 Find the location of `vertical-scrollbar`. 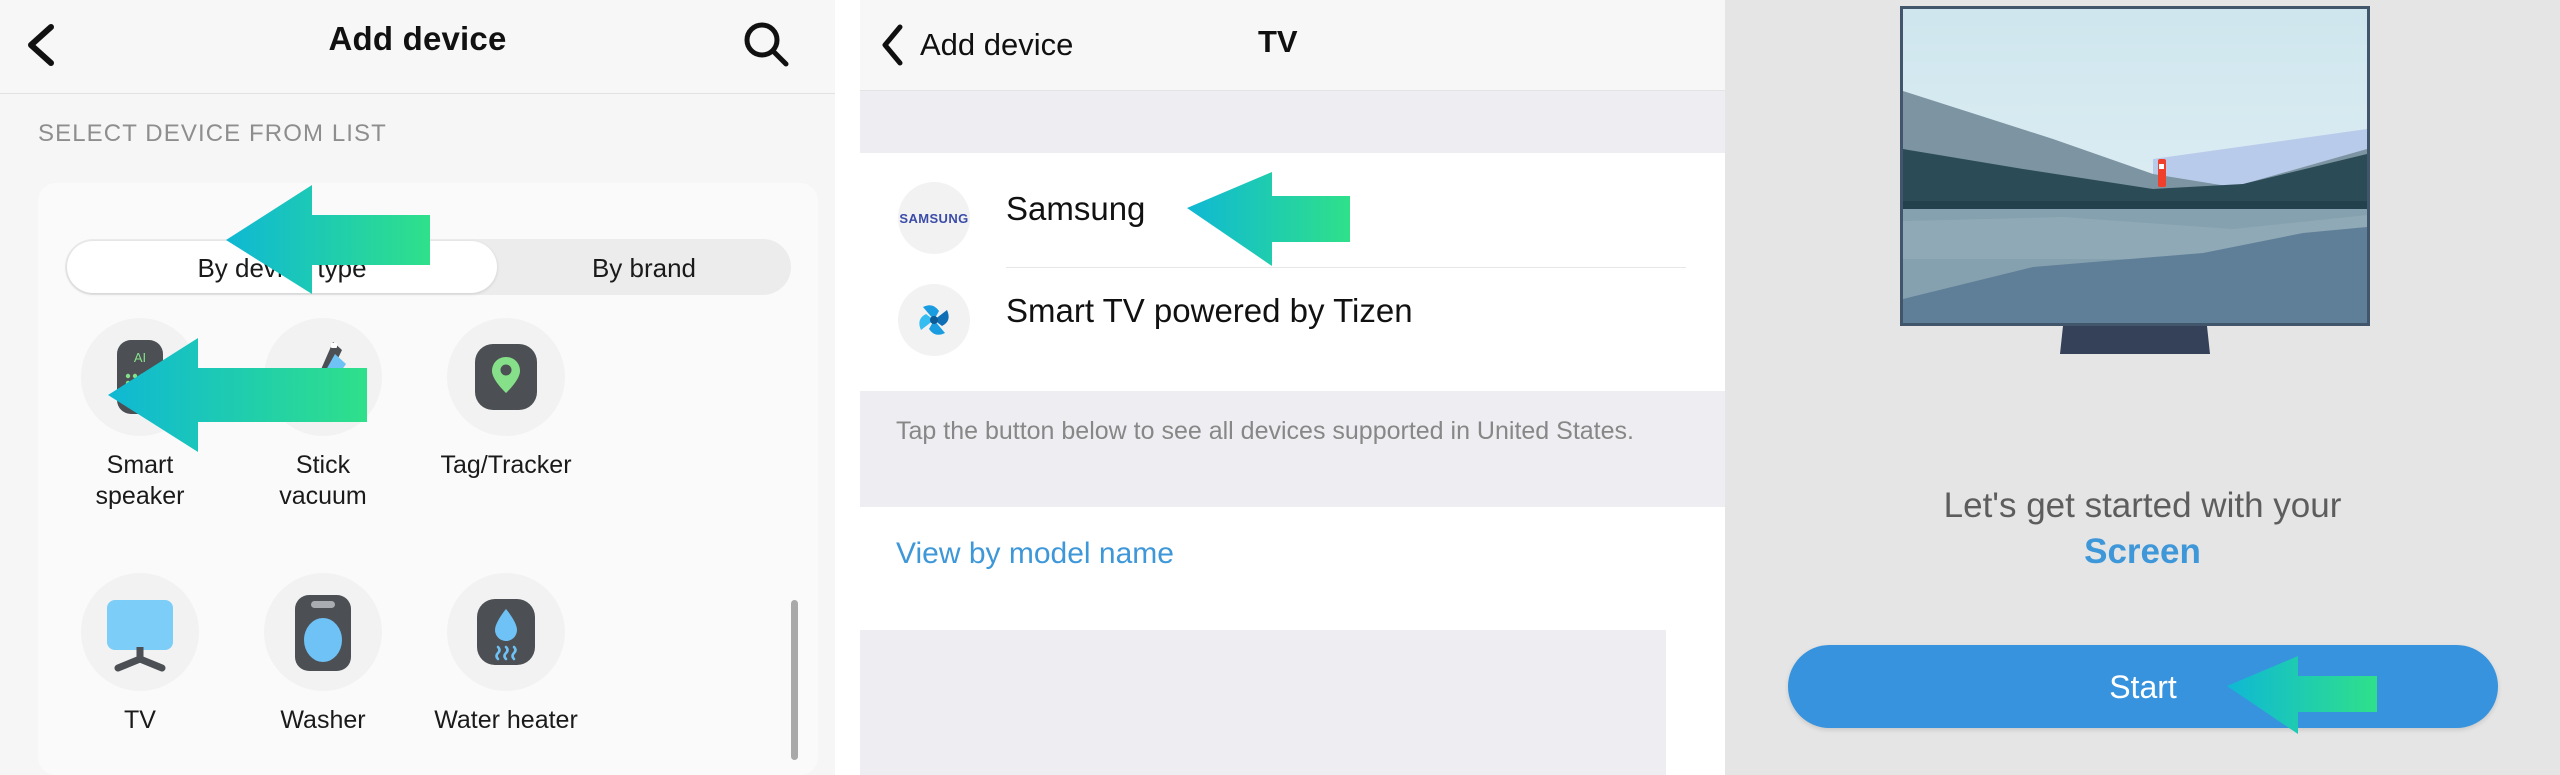

vertical-scrollbar is located at coordinates (794, 680).